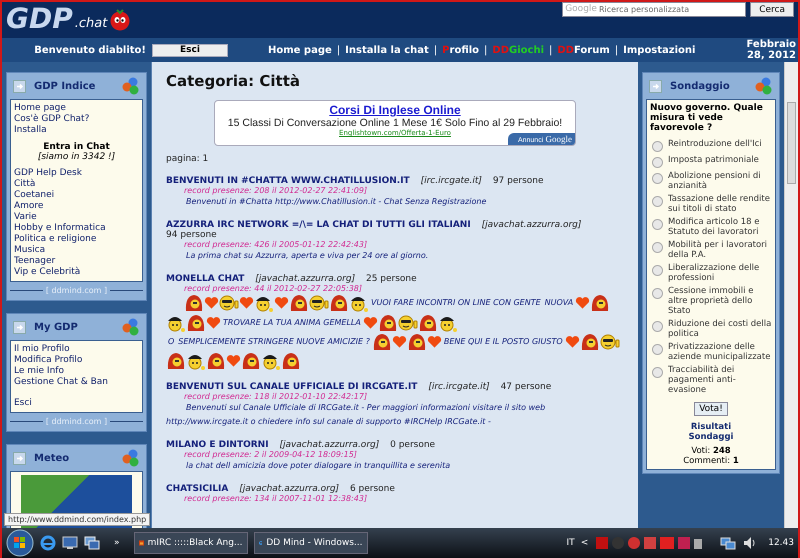  Describe the element at coordinates (461, 50) in the screenshot. I see `nav-link: Profilo` at that location.